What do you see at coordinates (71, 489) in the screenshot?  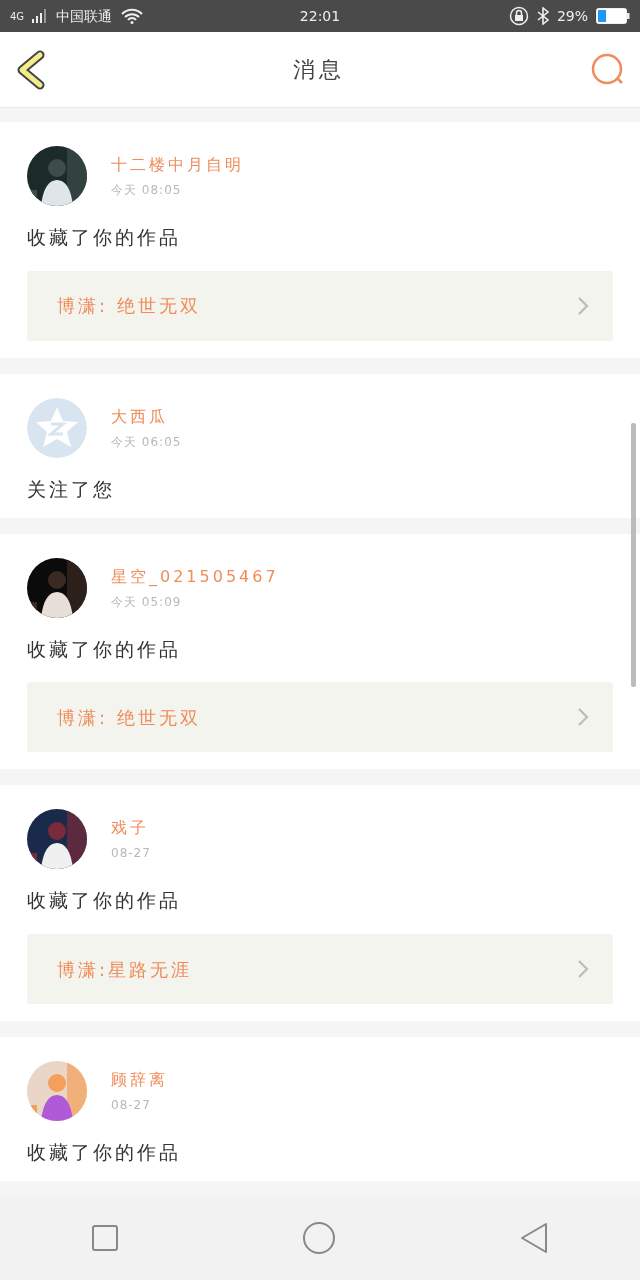 I see `message-text: 关注了您` at bounding box center [71, 489].